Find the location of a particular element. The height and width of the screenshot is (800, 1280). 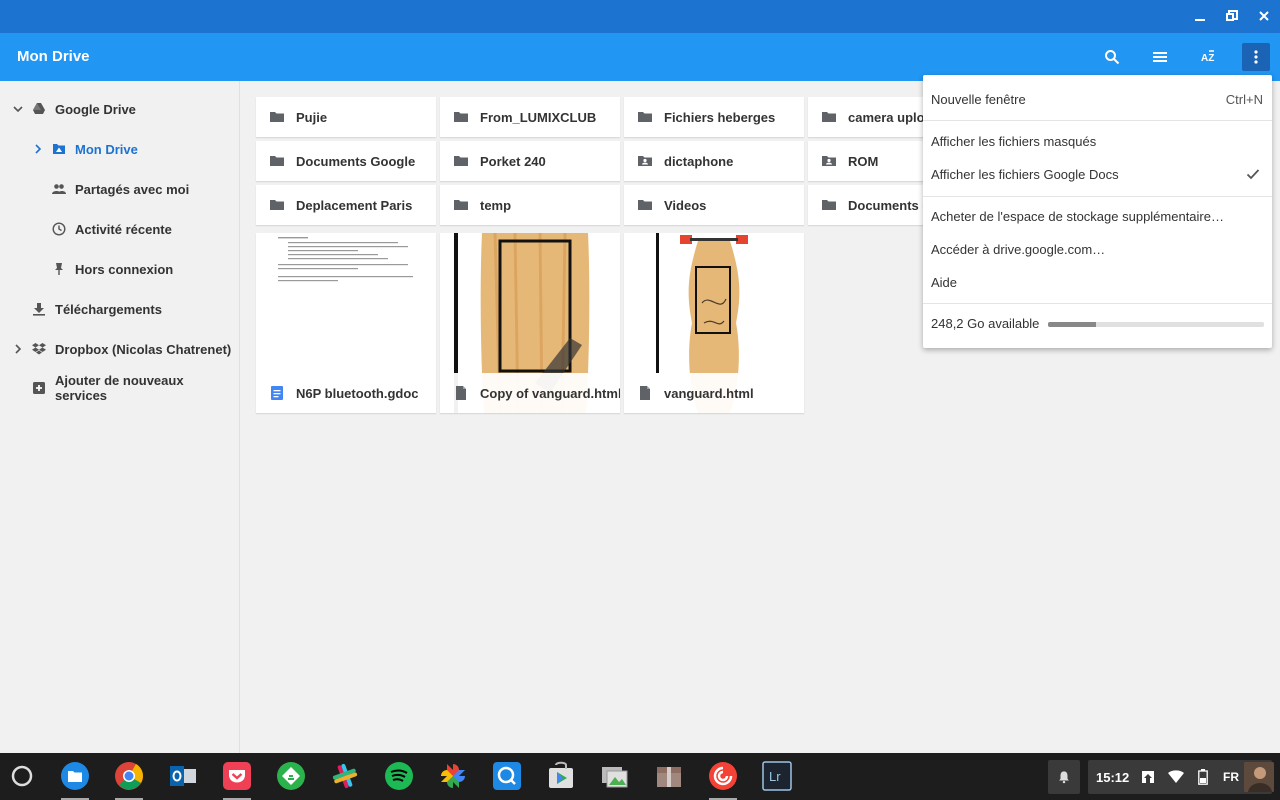

spotify-icon is located at coordinates (399, 776).